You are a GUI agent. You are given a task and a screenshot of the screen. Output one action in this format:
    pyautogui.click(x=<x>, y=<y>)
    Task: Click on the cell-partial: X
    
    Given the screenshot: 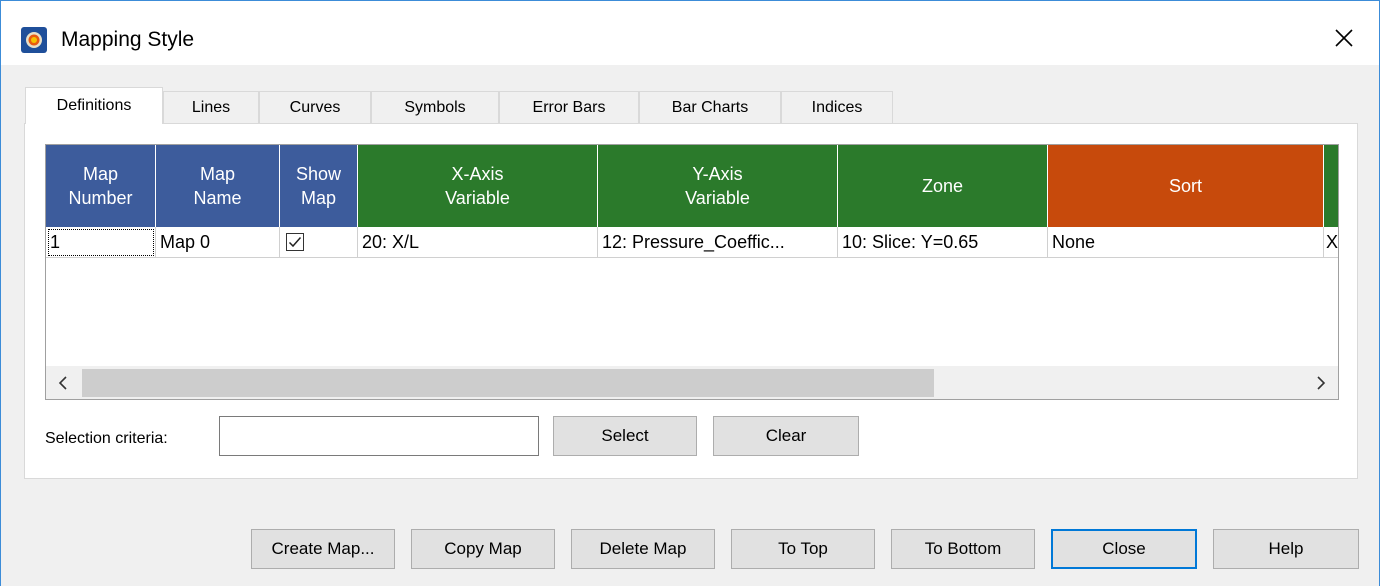 What is the action you would take?
    pyautogui.click(x=1331, y=242)
    